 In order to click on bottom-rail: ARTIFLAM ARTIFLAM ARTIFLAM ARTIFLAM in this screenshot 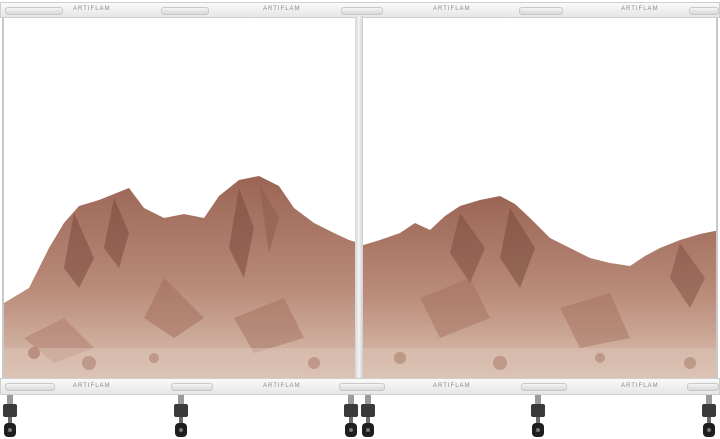, I will do `click(360, 386)`.